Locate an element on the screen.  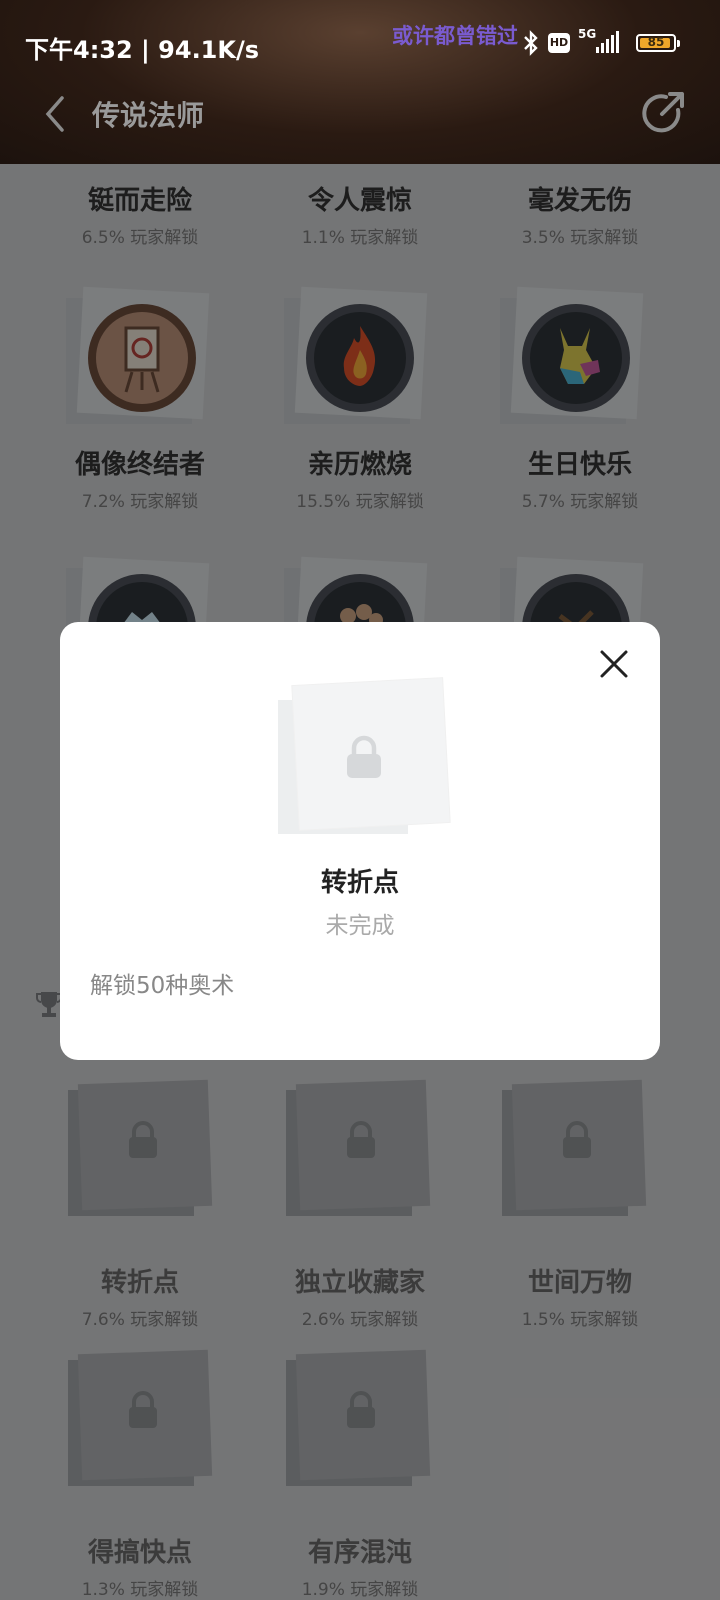
signal-icon: 5G is located at coordinates (603, 41).